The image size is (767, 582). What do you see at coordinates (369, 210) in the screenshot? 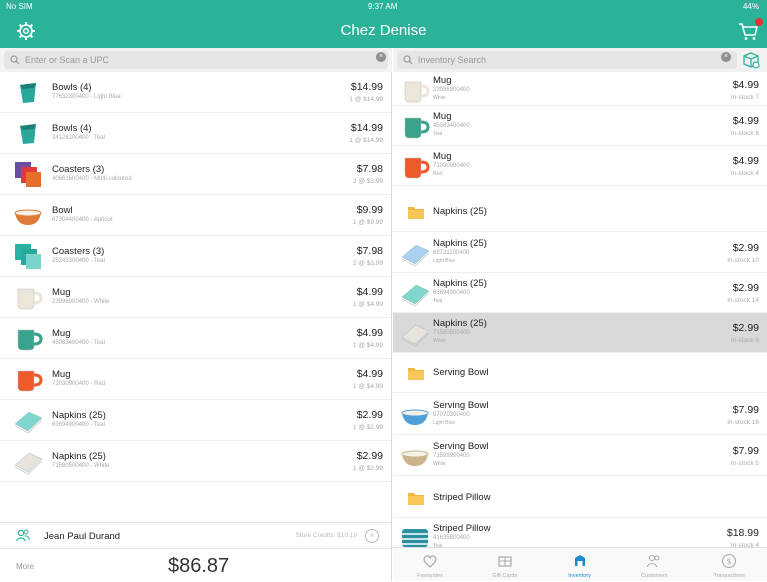
I see `item-price: $9.99` at bounding box center [369, 210].